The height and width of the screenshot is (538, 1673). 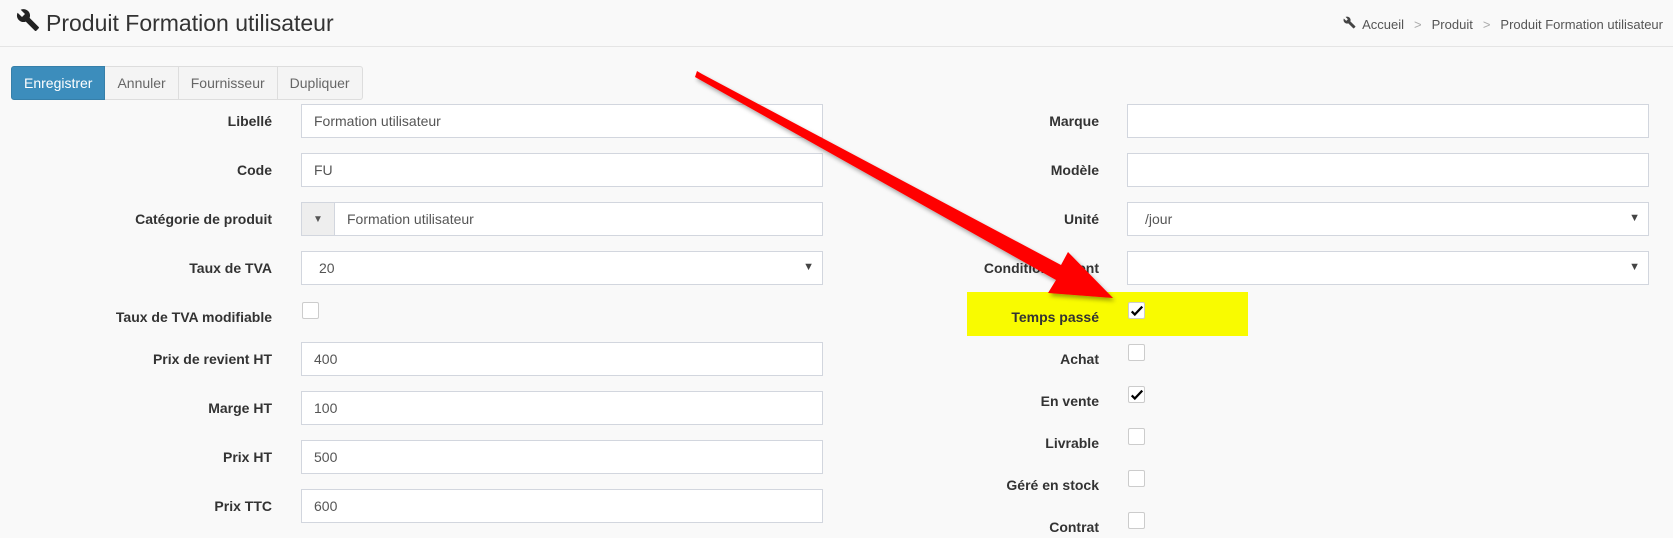 What do you see at coordinates (240, 408) in the screenshot?
I see `marge-label: Marge HT` at bounding box center [240, 408].